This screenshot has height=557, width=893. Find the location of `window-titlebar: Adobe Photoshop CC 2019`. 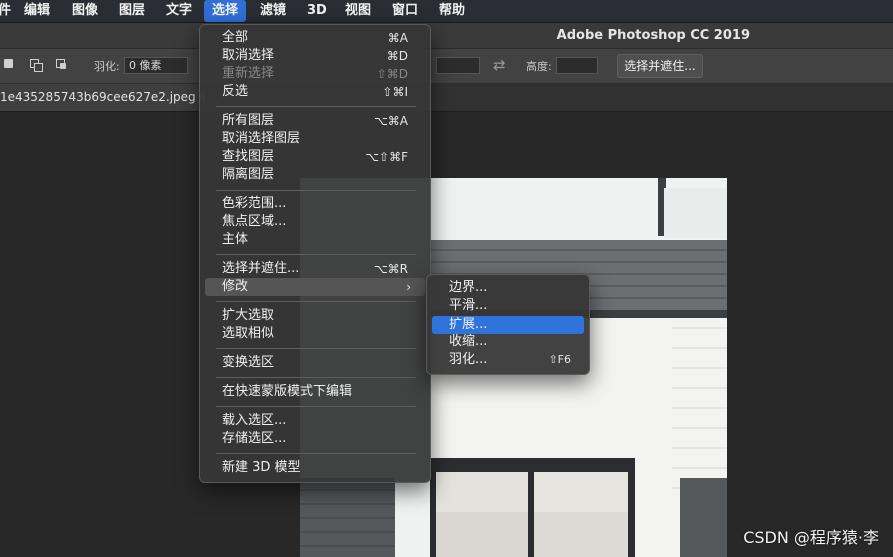

window-titlebar: Adobe Photoshop CC 2019 is located at coordinates (446, 36).